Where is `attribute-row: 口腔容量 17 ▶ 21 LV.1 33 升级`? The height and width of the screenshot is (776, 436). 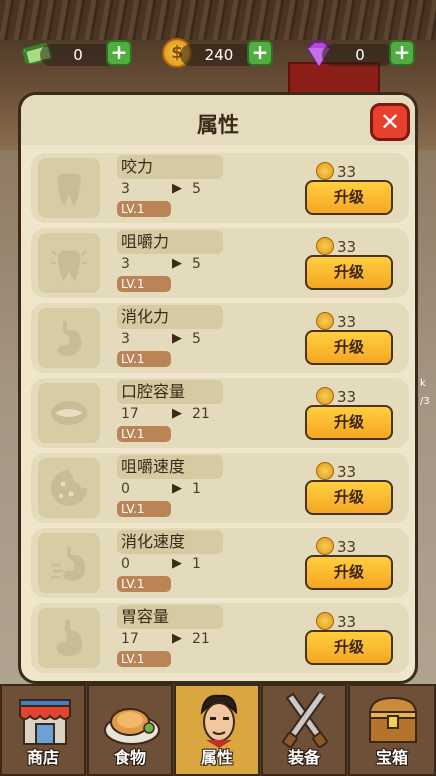
attribute-row: 口腔容量 17 ▶ 21 LV.1 33 升级 is located at coordinates (220, 413).